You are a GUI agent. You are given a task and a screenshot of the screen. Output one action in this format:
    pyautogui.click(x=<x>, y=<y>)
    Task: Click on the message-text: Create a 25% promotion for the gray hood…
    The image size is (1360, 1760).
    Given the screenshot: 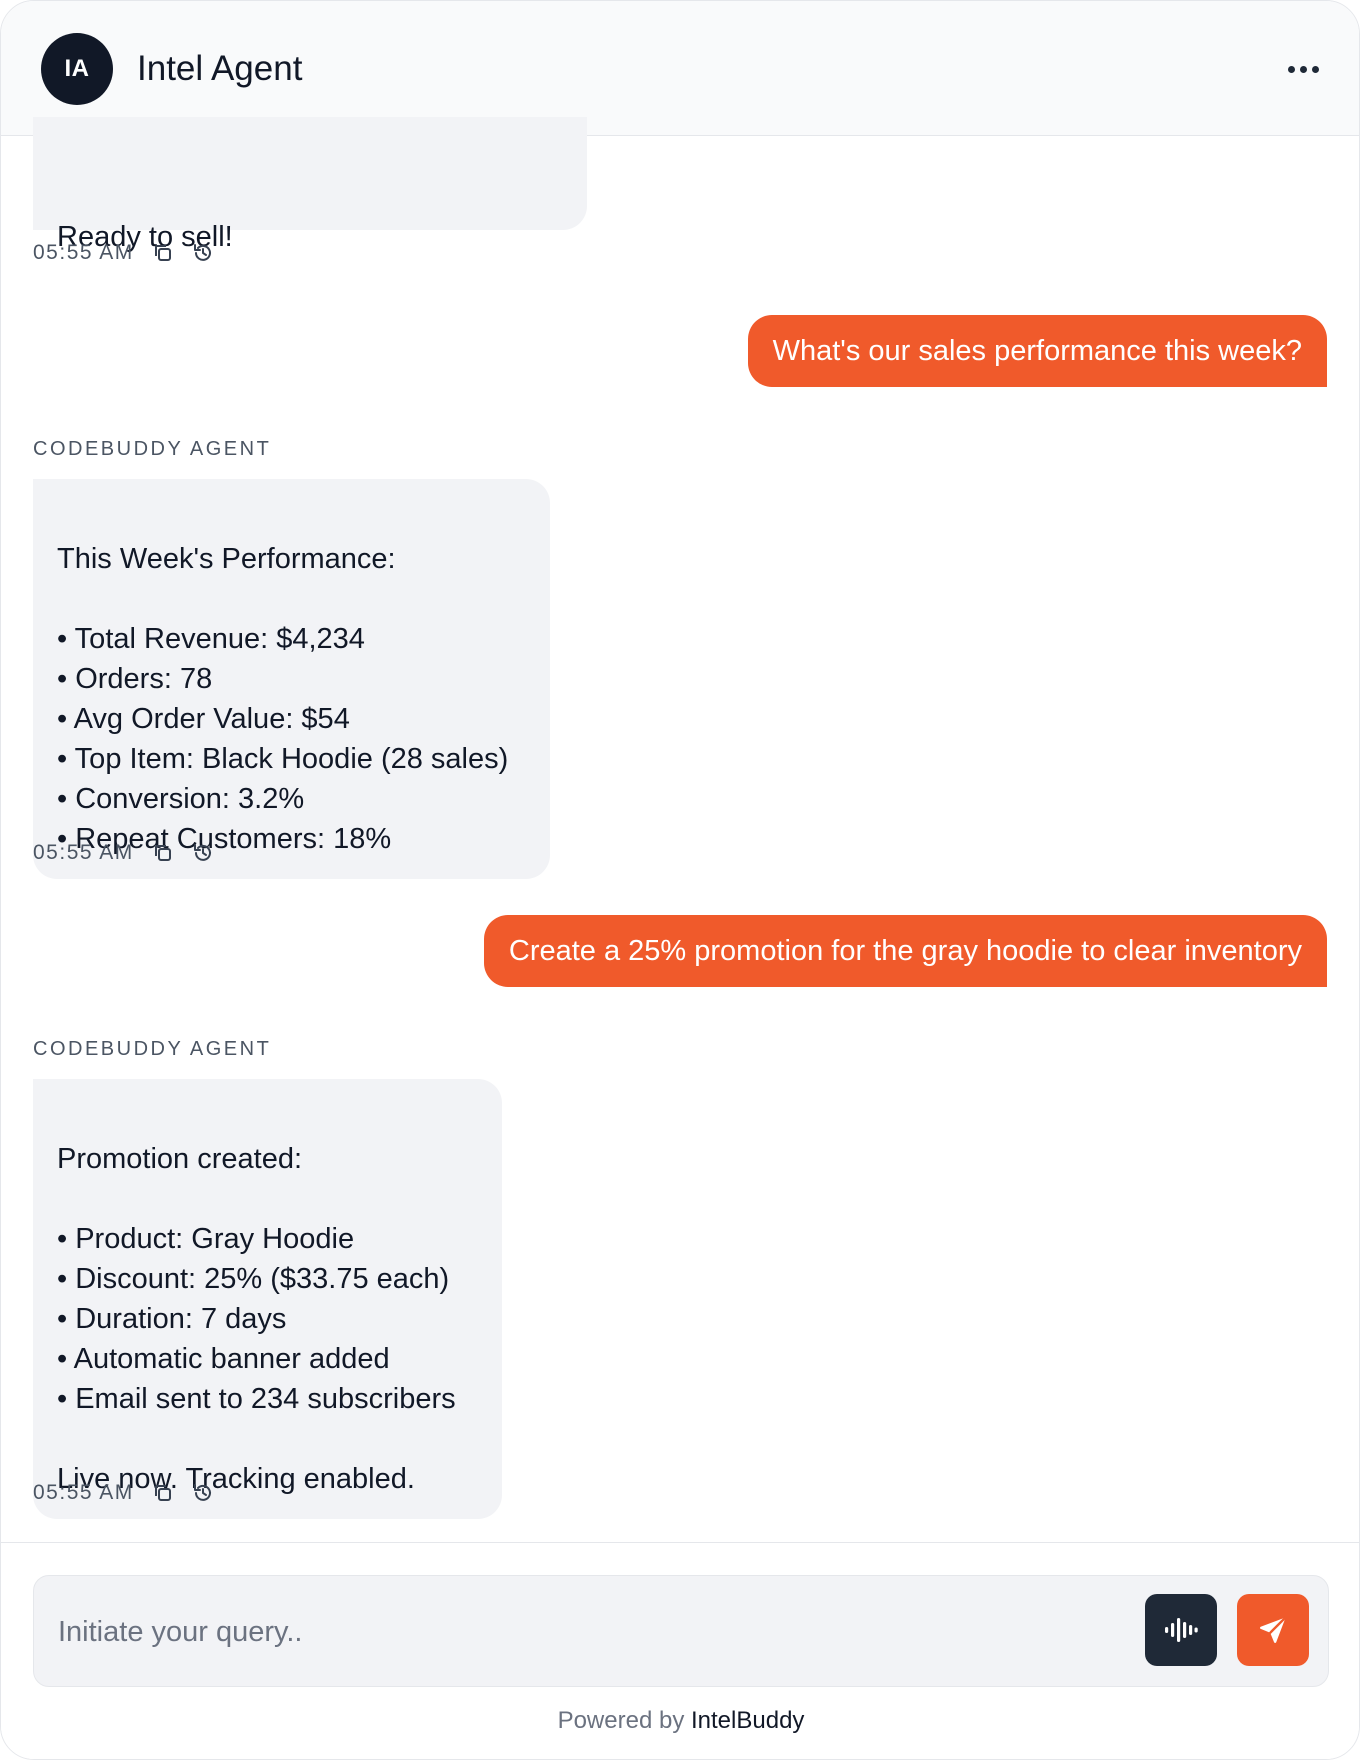 What is the action you would take?
    pyautogui.click(x=905, y=951)
    